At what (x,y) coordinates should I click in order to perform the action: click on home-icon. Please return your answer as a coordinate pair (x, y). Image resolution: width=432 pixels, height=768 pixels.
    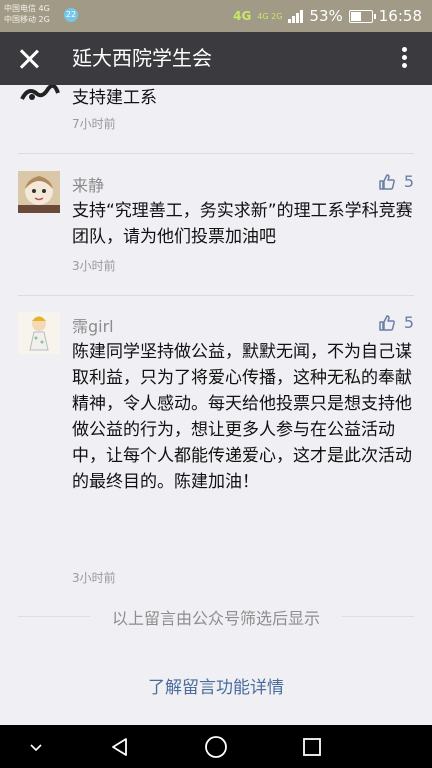
    Looking at the image, I should click on (216, 746).